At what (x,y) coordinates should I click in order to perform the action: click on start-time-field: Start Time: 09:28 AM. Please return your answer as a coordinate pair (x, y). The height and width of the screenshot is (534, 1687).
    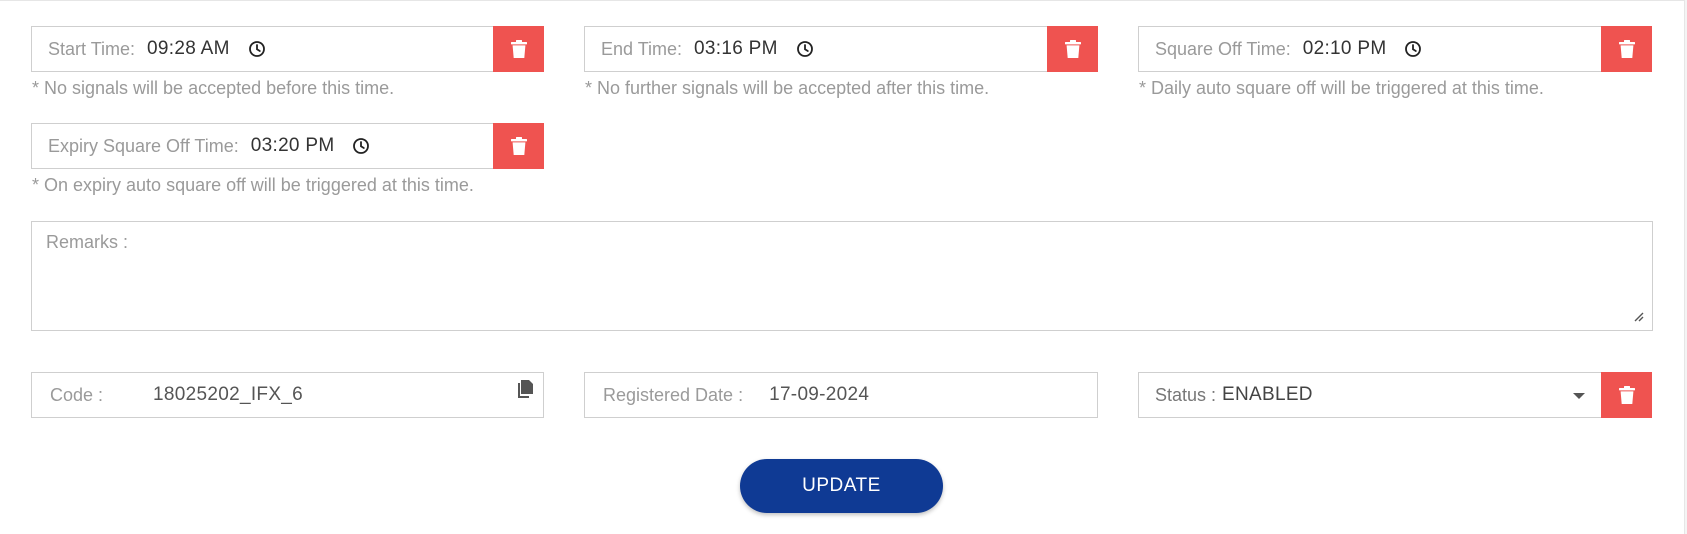
    Looking at the image, I should click on (287, 49).